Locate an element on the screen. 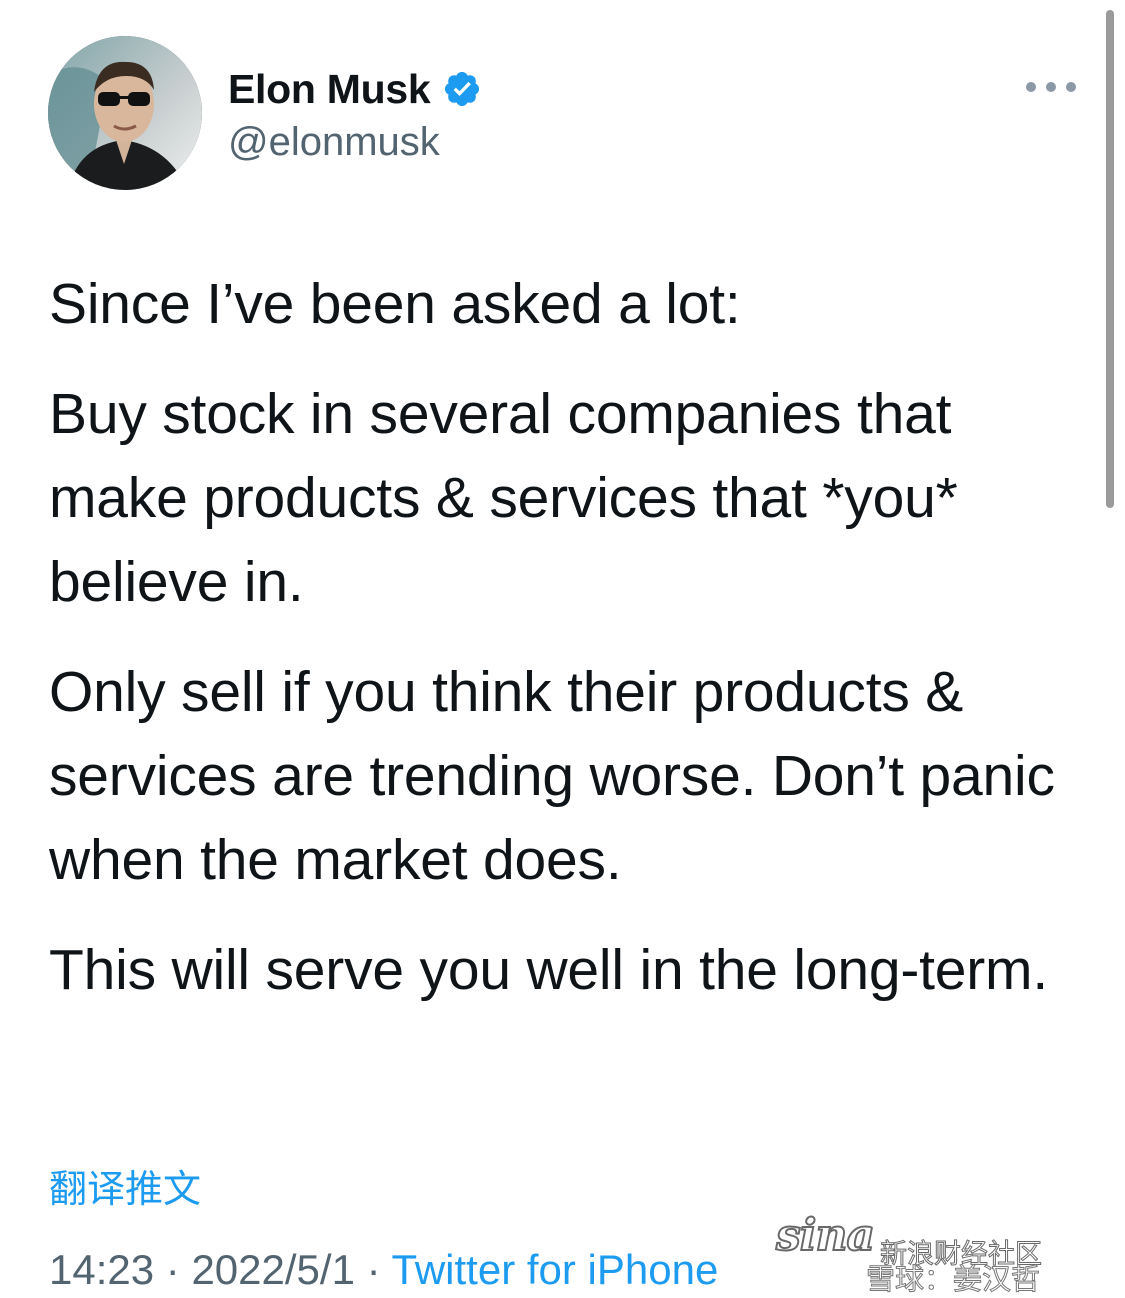 This screenshot has width=1125, height=1298. watermark: sina 新浪财经社区 雪球：姜汉哲 is located at coordinates (935, 1250).